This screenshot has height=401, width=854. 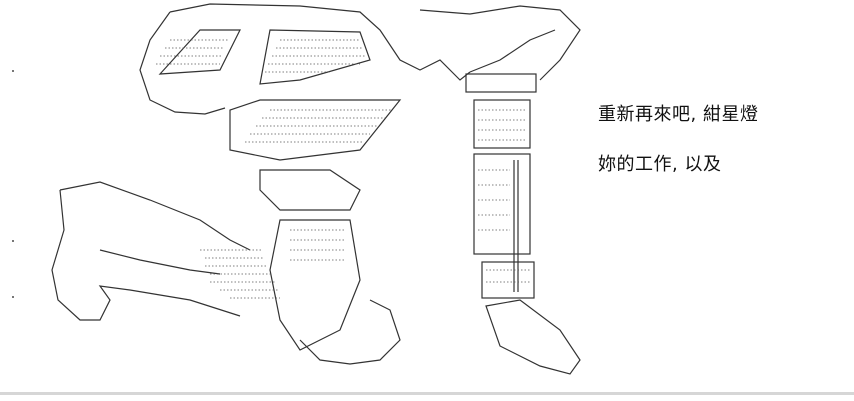 I want to click on art-left-hand, so click(x=146, y=255).